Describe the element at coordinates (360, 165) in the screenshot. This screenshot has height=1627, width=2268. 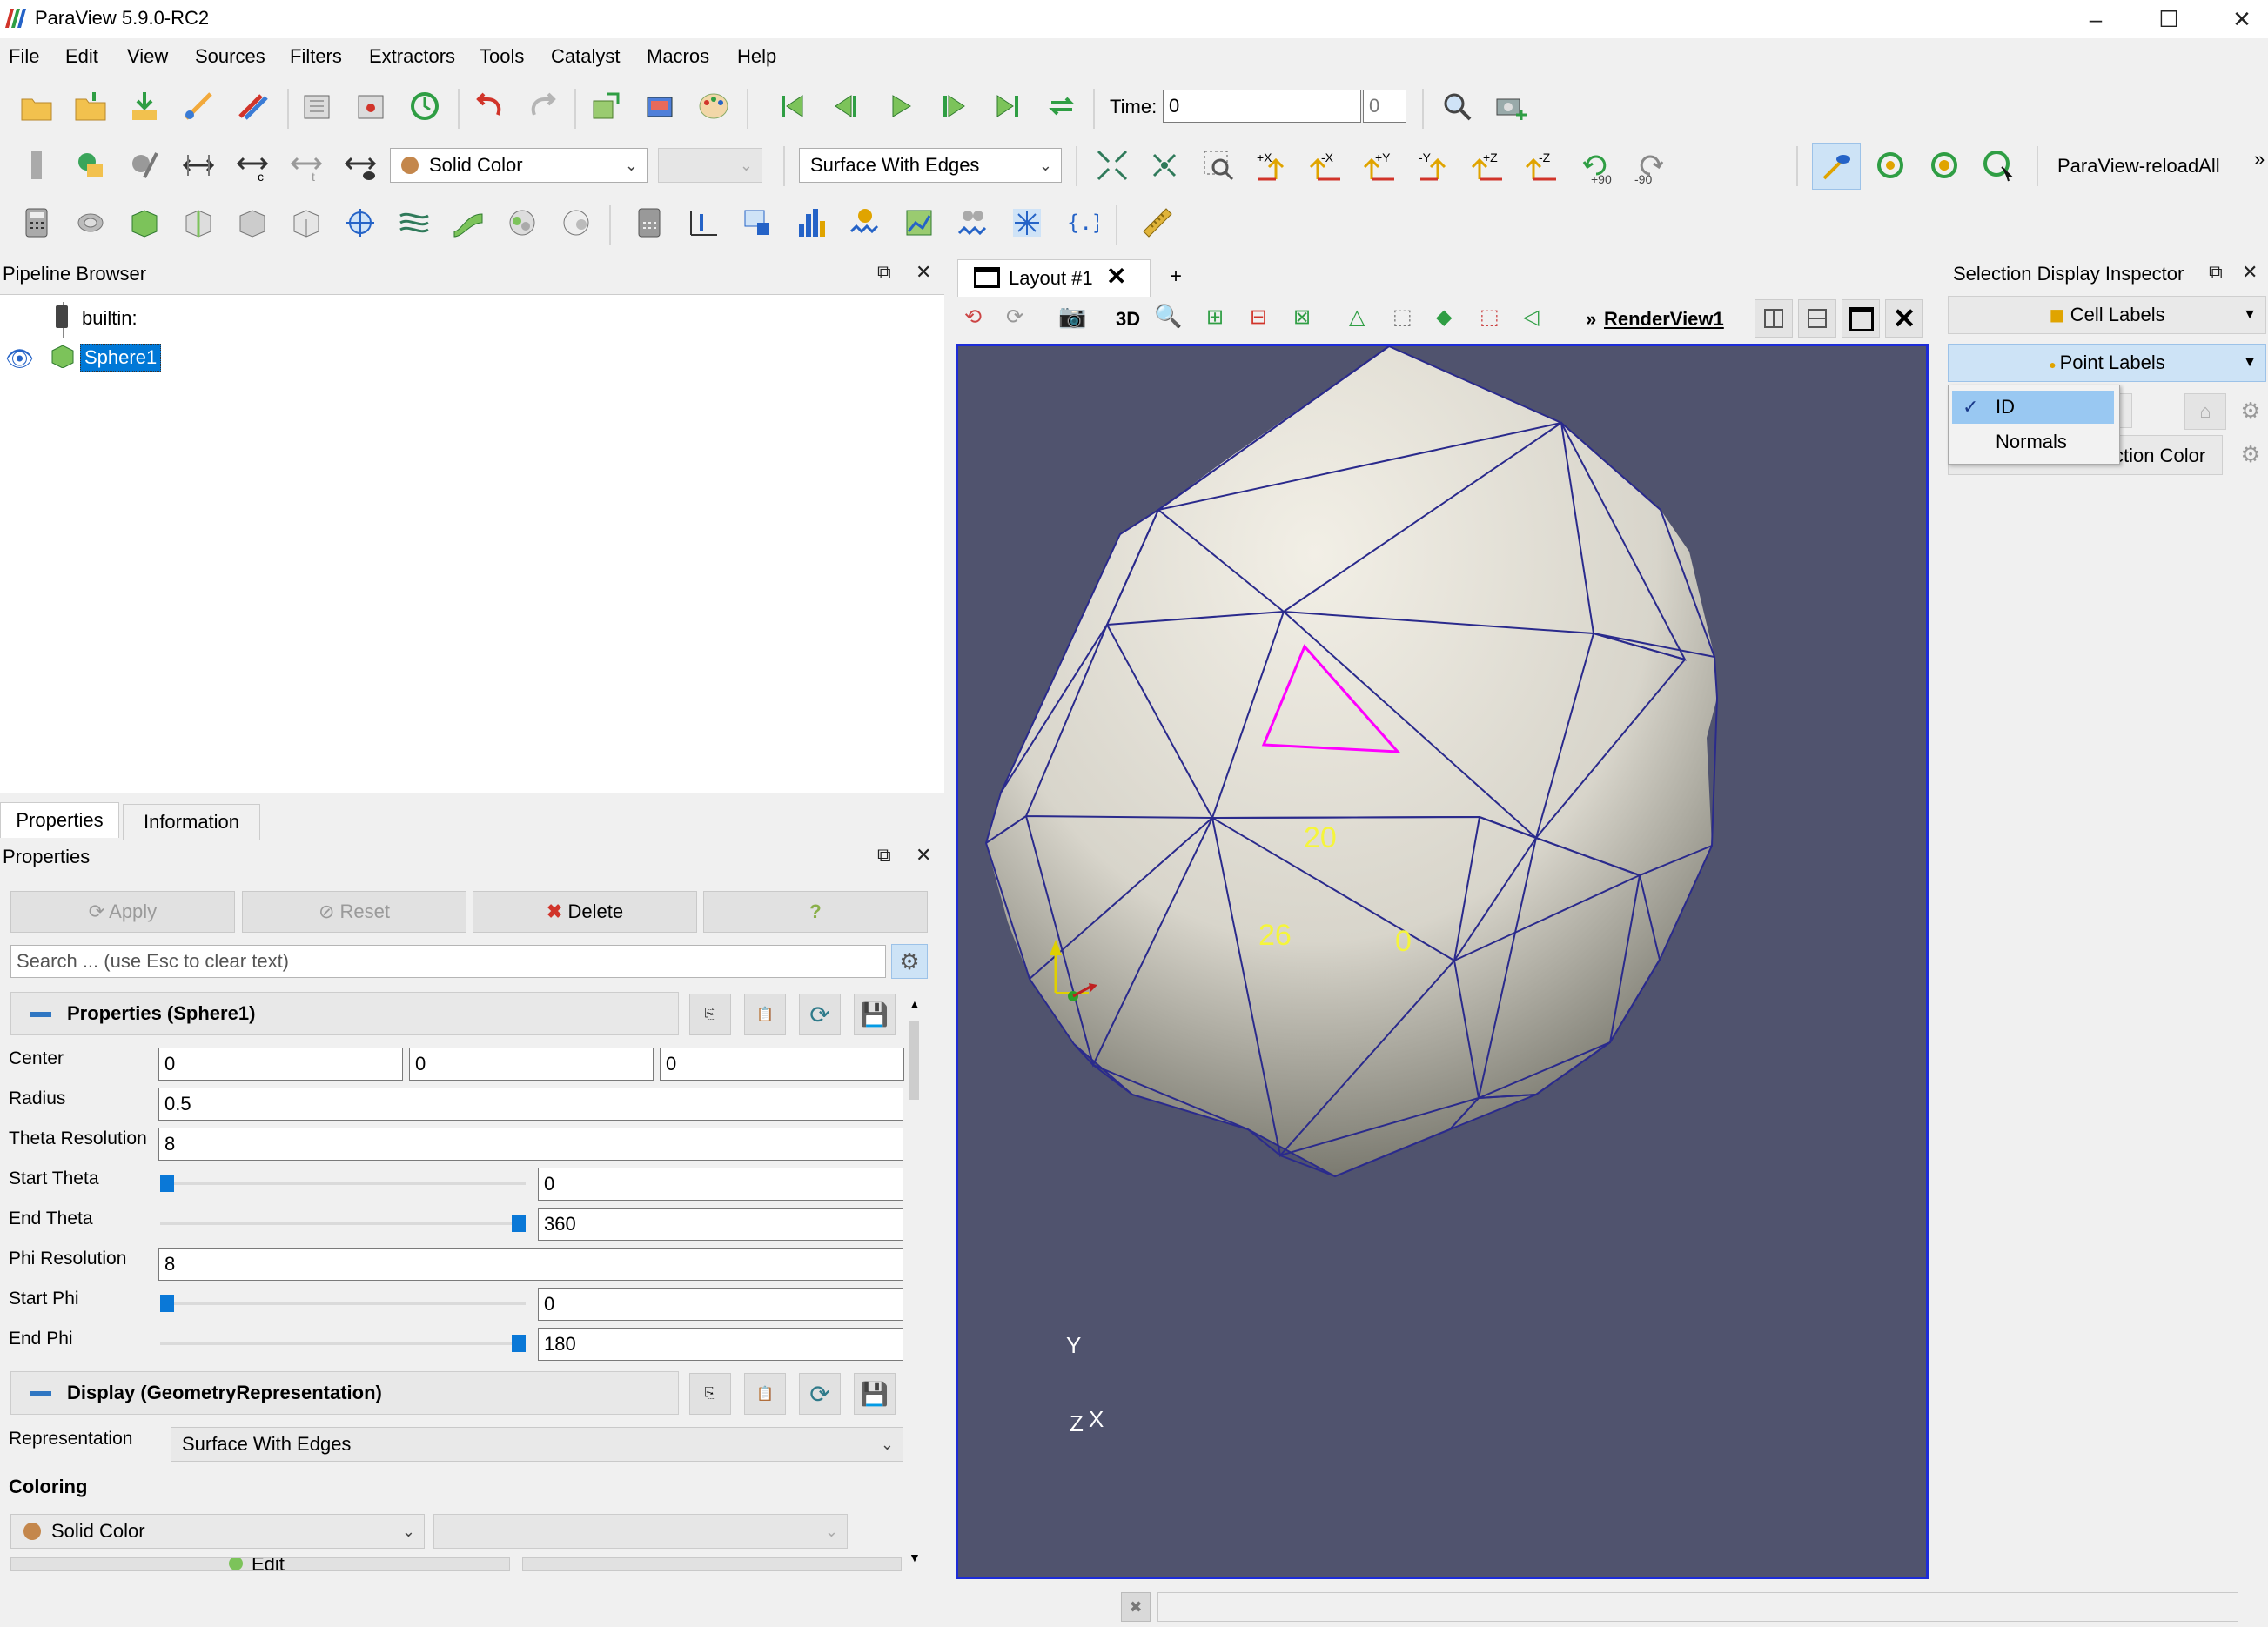
I see `rescale-visible-icon` at that location.